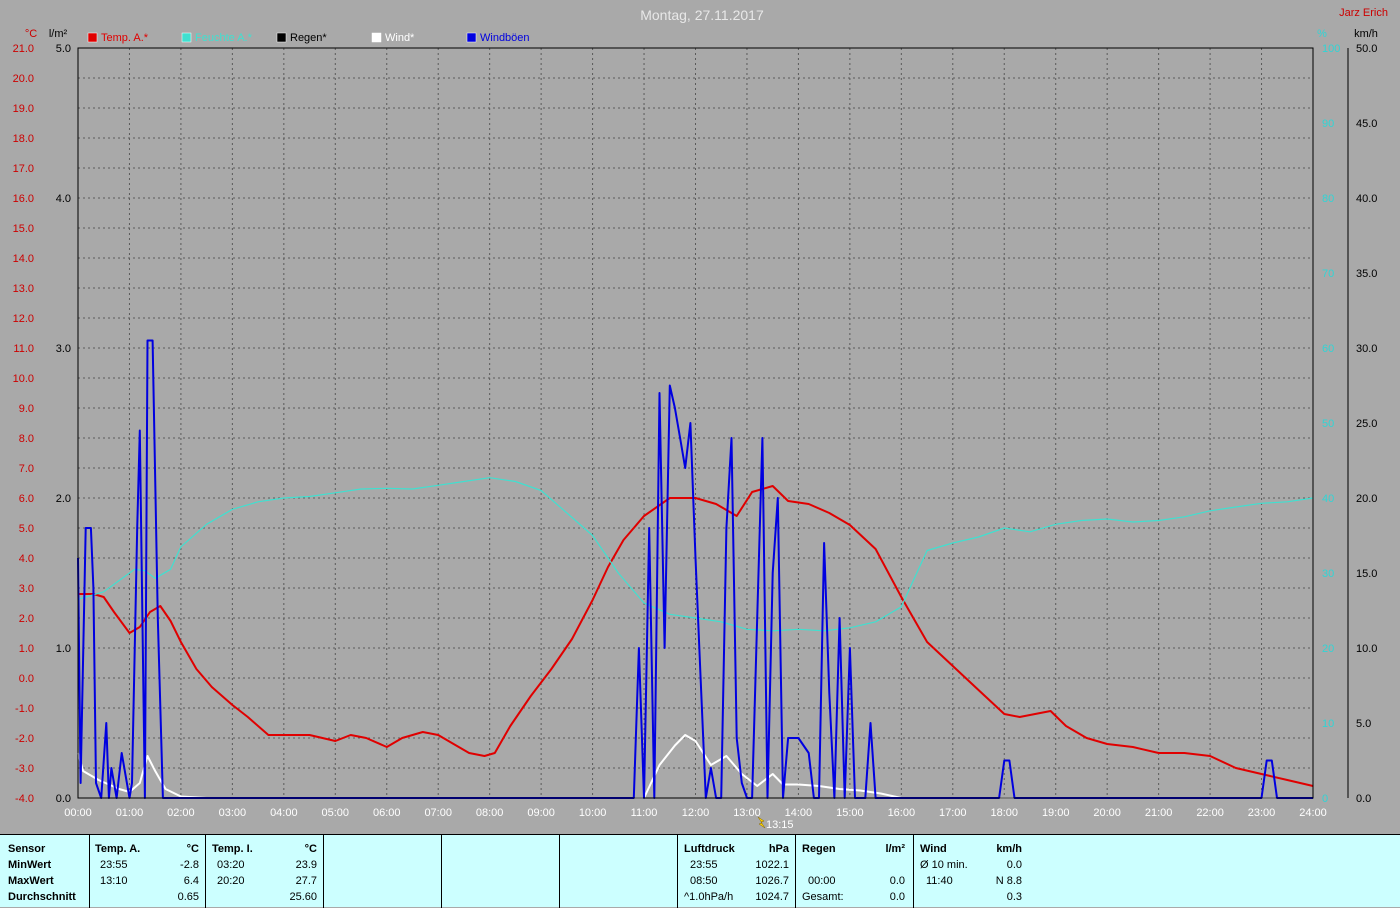 This screenshot has width=1400, height=908. Describe the element at coordinates (181, 813) in the screenshot. I see `time-tick-label: 02:00` at that location.